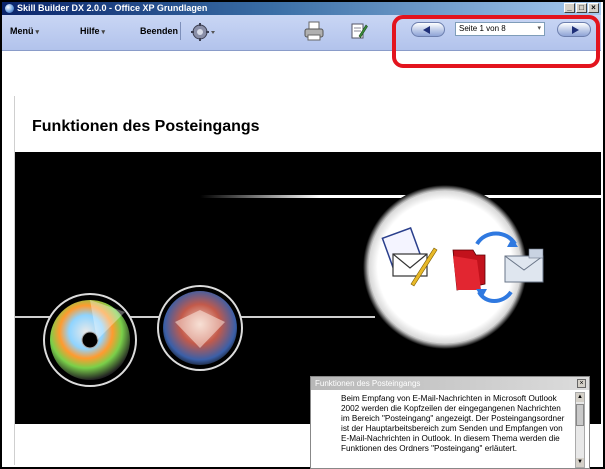 The height and width of the screenshot is (469, 605). What do you see at coordinates (204, 34) in the screenshot?
I see `settings-icon` at bounding box center [204, 34].